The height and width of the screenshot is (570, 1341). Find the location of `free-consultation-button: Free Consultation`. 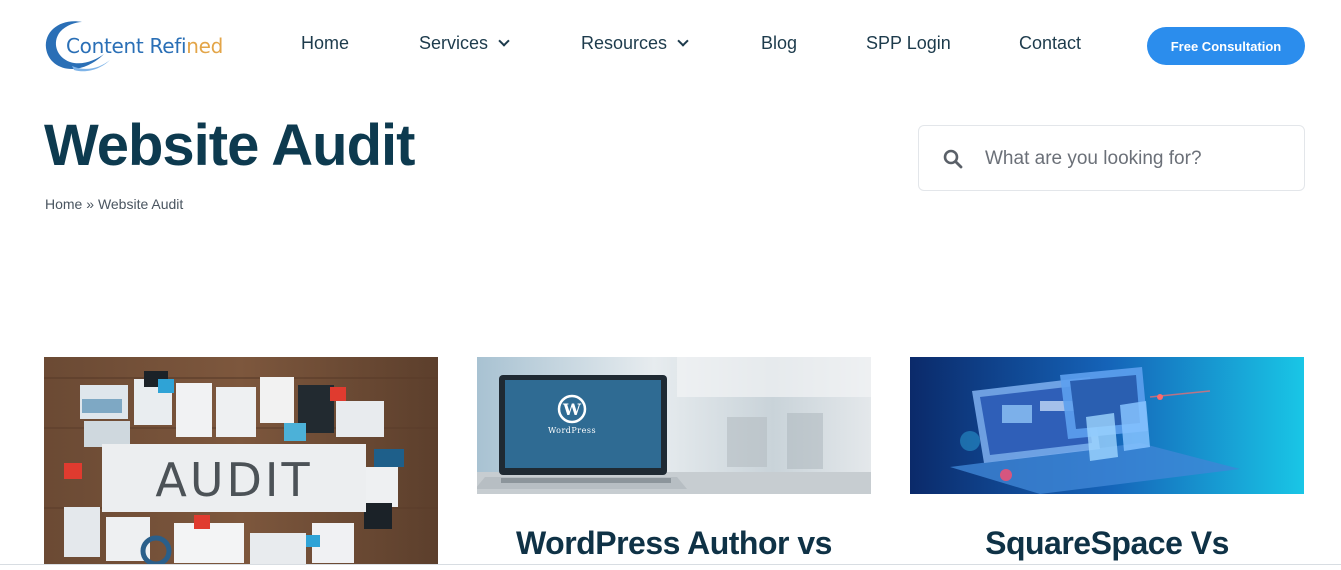

free-consultation-button: Free Consultation is located at coordinates (1226, 46).